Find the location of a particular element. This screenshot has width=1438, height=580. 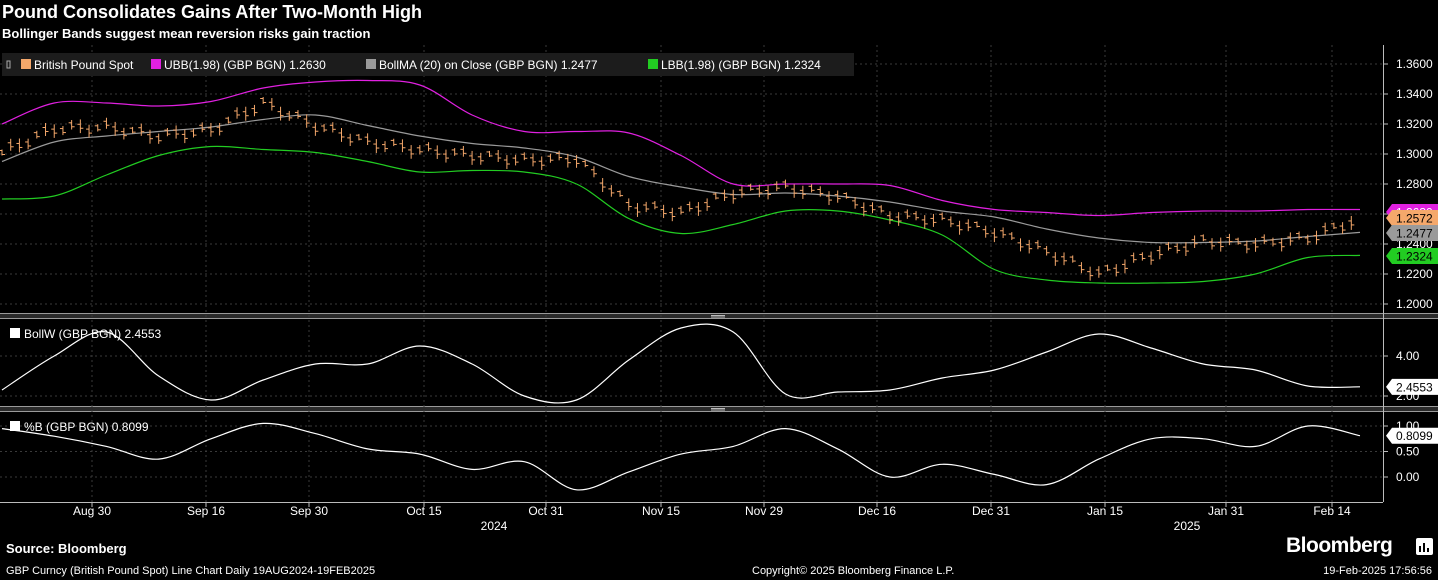

bloomberg-terminal-icon is located at coordinates (1424, 546).